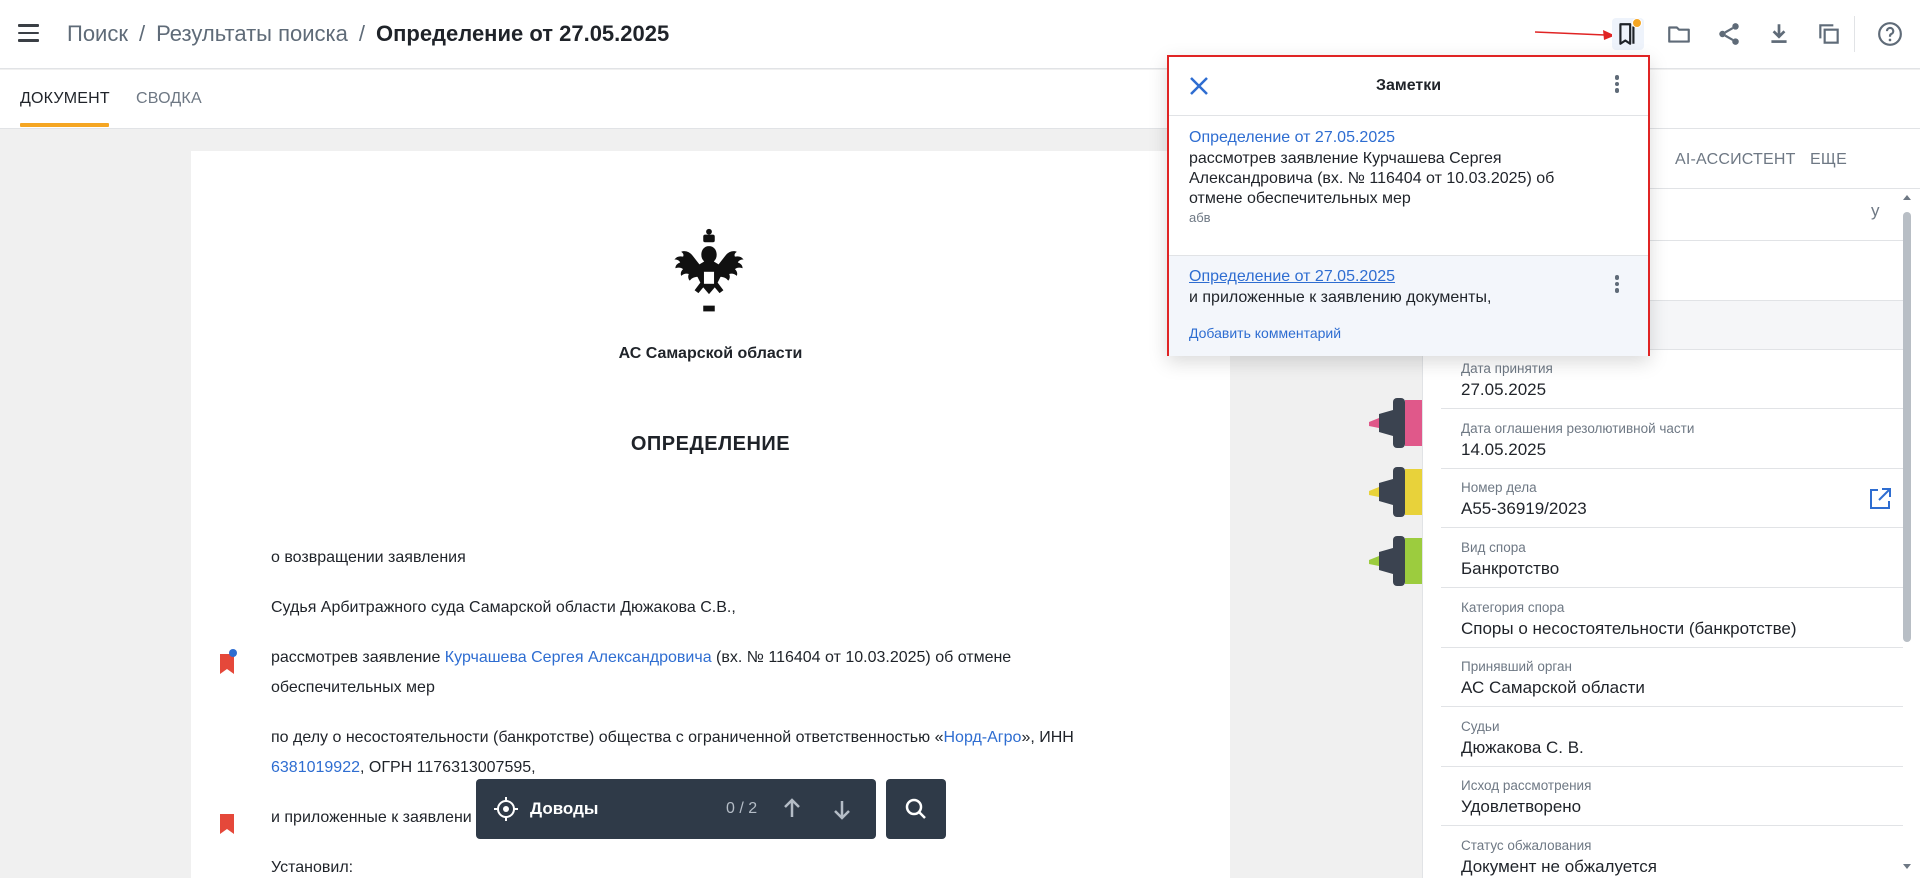 The image size is (1920, 878). I want to click on attribute-row-issuing-body: Принявший орган АС Самарской области, so click(1672, 677).